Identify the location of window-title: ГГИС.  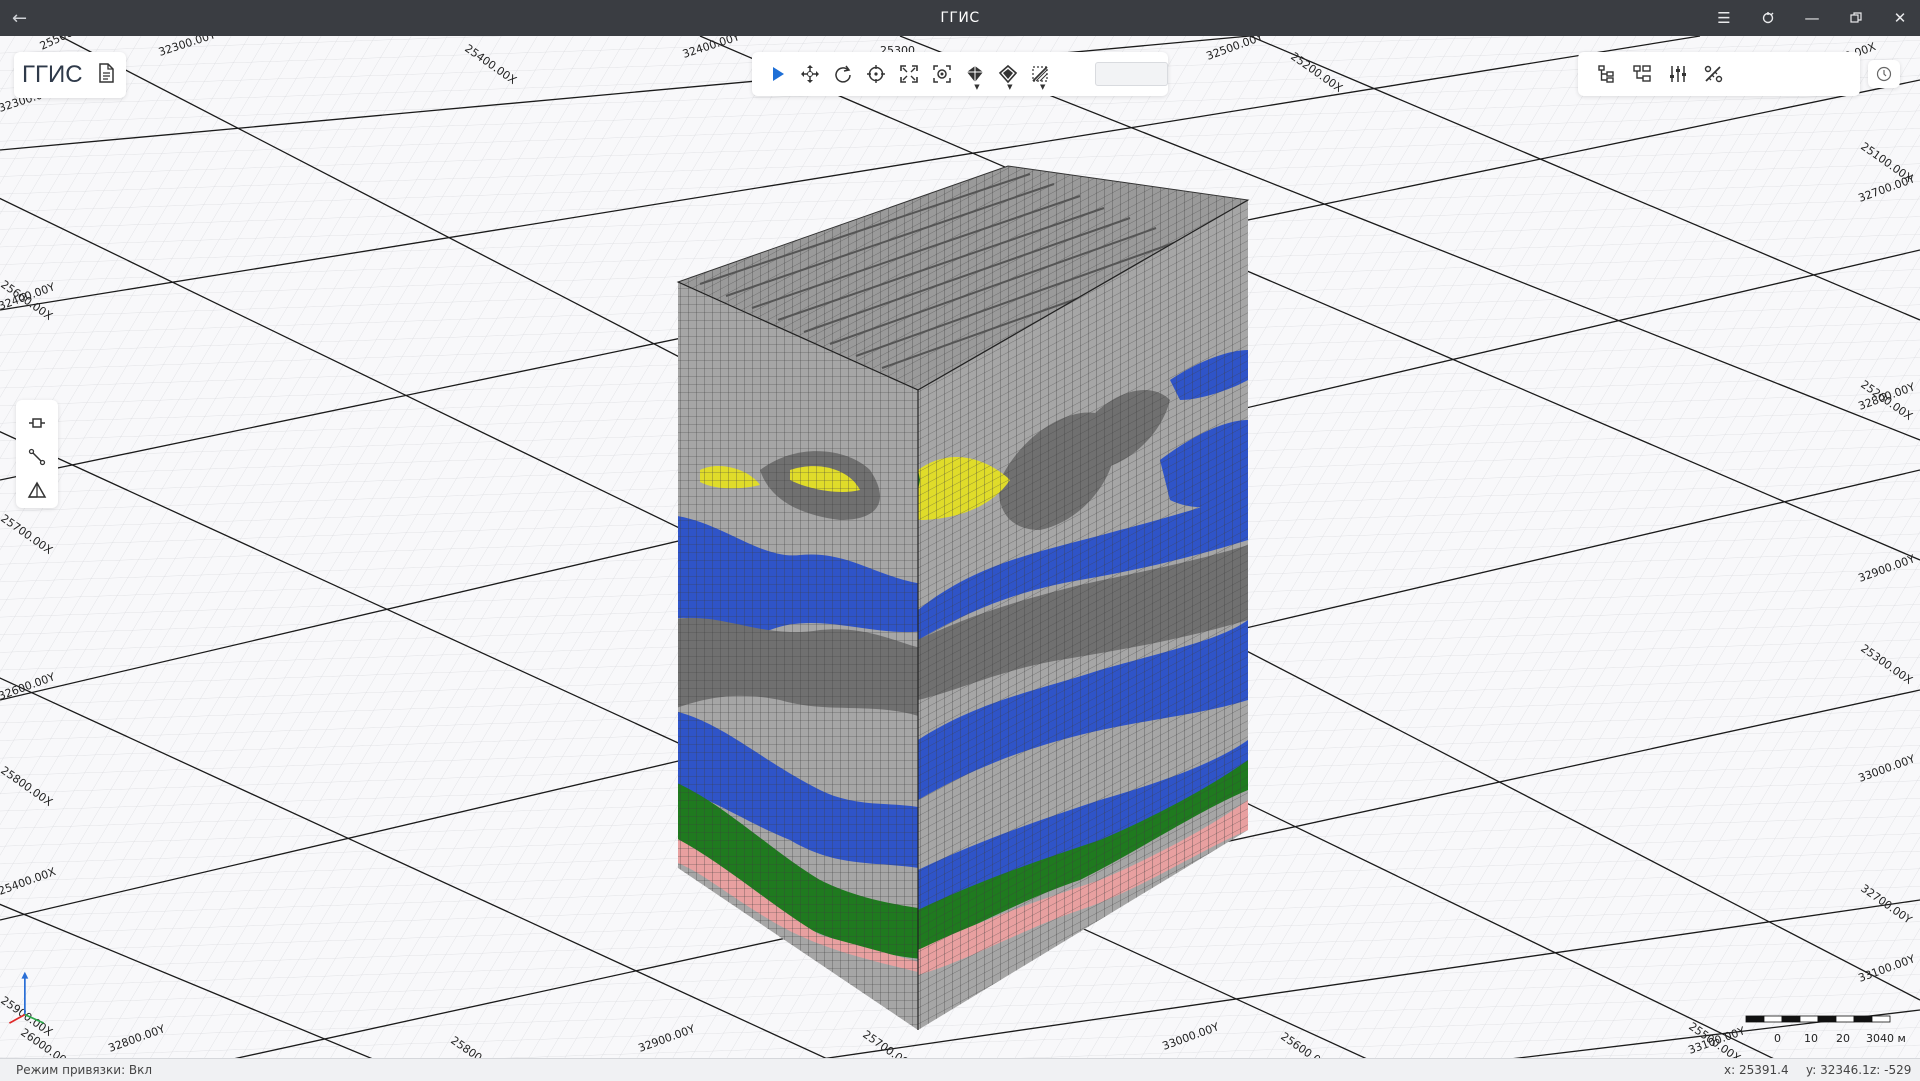
(960, 18).